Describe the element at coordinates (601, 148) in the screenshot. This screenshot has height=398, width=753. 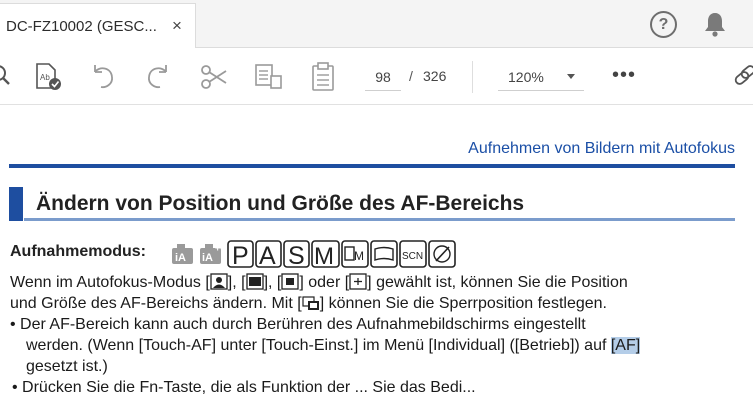
I see `running-head: Aufnehmen von Bildern mit Autofokus` at that location.